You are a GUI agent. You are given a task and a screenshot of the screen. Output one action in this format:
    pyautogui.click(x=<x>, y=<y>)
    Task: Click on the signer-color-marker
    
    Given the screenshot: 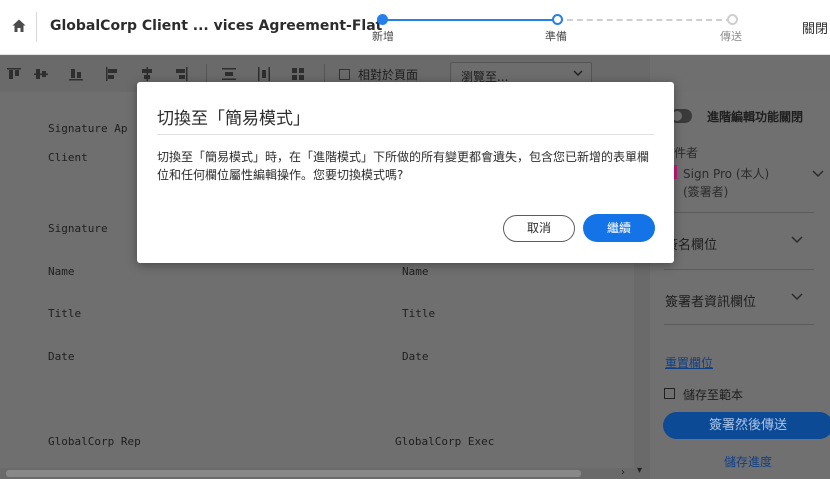 What is the action you would take?
    pyautogui.click(x=675, y=172)
    